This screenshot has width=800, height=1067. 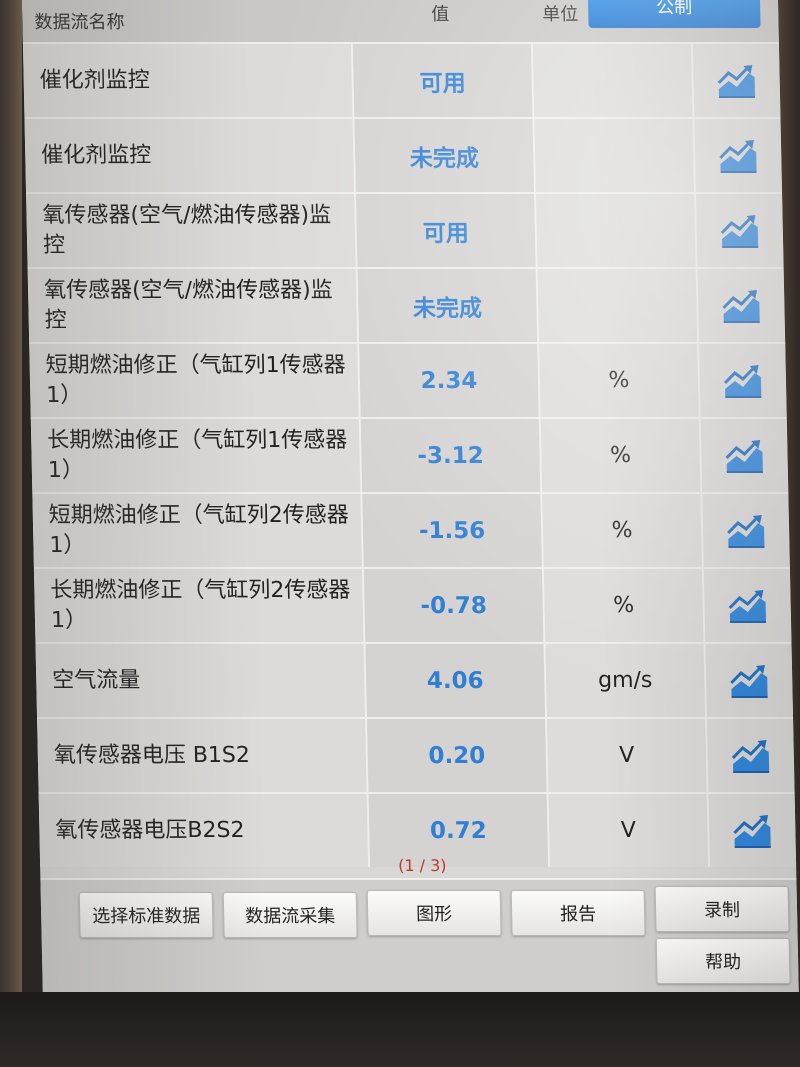 What do you see at coordinates (422, 865) in the screenshot?
I see `page-indicator: (1 / 3)` at bounding box center [422, 865].